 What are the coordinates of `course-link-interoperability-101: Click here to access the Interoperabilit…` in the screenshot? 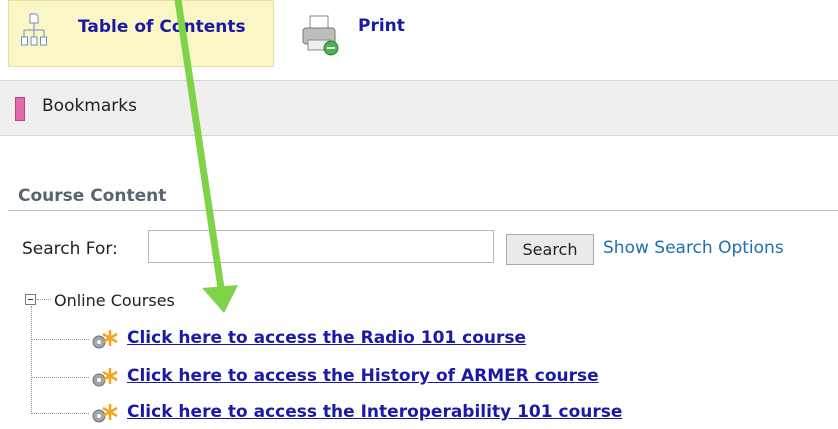 It's located at (374, 412).